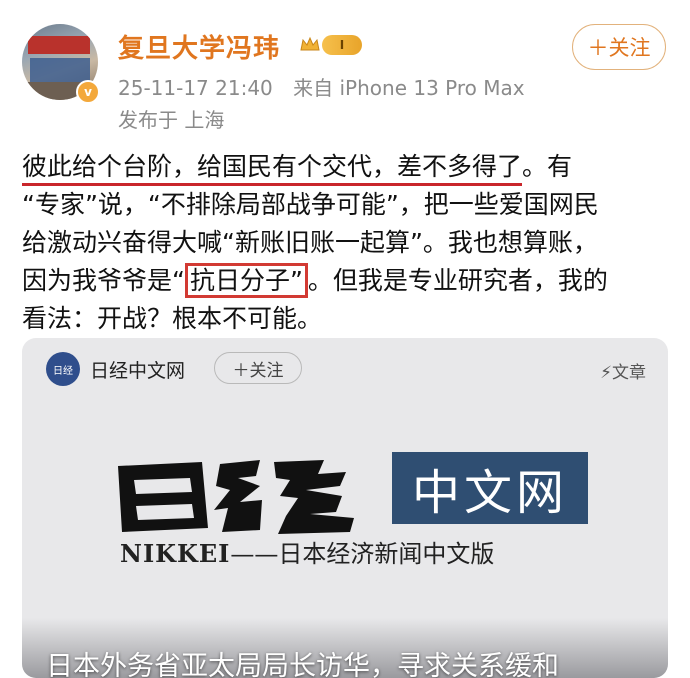 This screenshot has width=690, height=678. Describe the element at coordinates (310, 43) in the screenshot. I see `crown-icon` at that location.